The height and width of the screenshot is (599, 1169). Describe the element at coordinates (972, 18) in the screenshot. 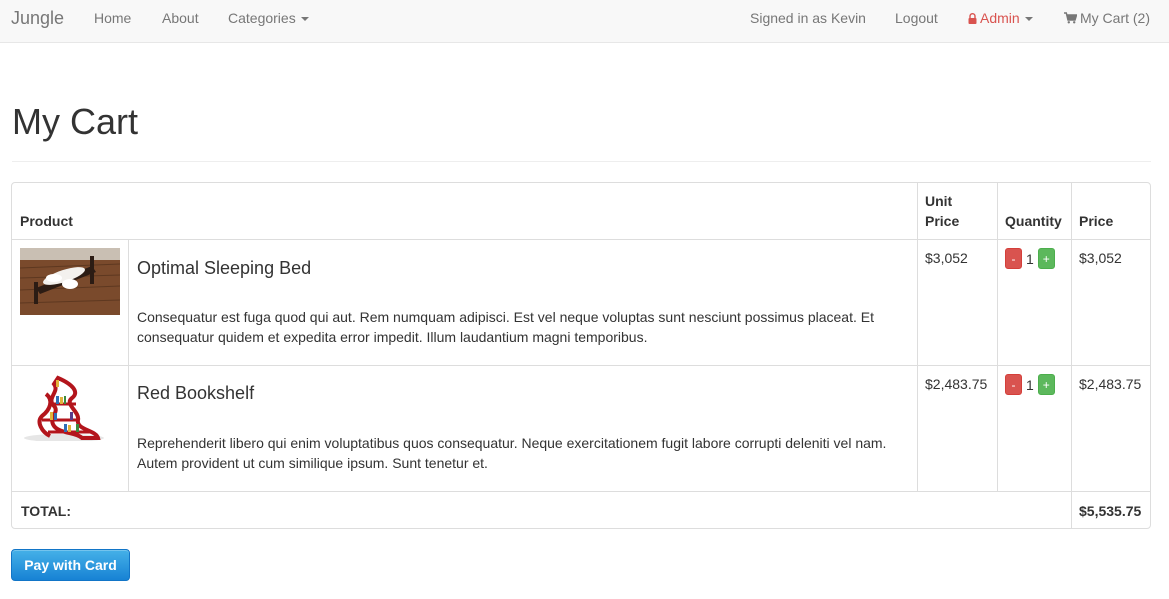

I see `lock-icon` at that location.